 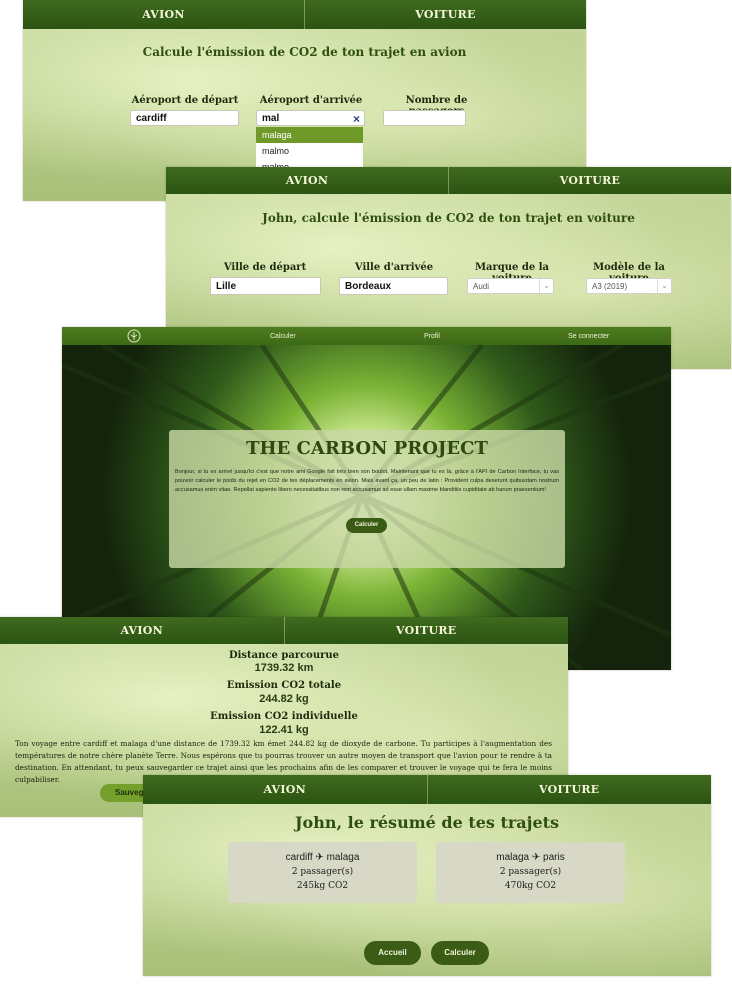 What do you see at coordinates (554, 857) in the screenshot?
I see `trip-to: paris` at bounding box center [554, 857].